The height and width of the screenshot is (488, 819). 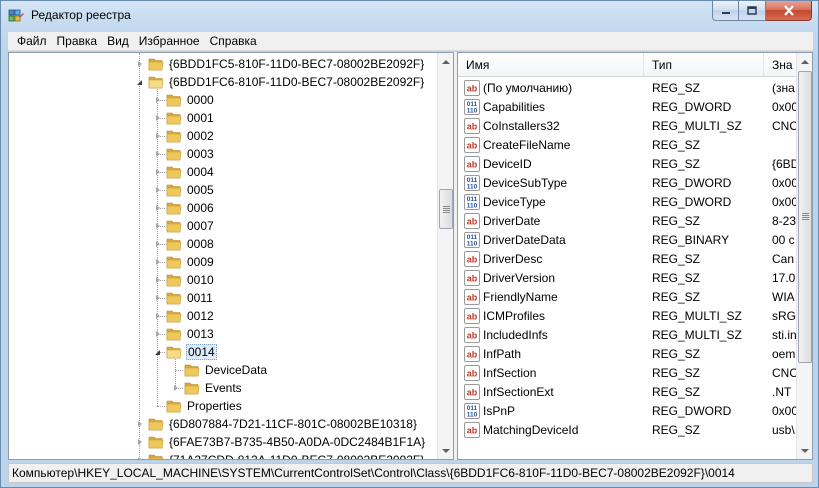 What do you see at coordinates (200, 190) in the screenshot?
I see `tree-node-label: 0005` at bounding box center [200, 190].